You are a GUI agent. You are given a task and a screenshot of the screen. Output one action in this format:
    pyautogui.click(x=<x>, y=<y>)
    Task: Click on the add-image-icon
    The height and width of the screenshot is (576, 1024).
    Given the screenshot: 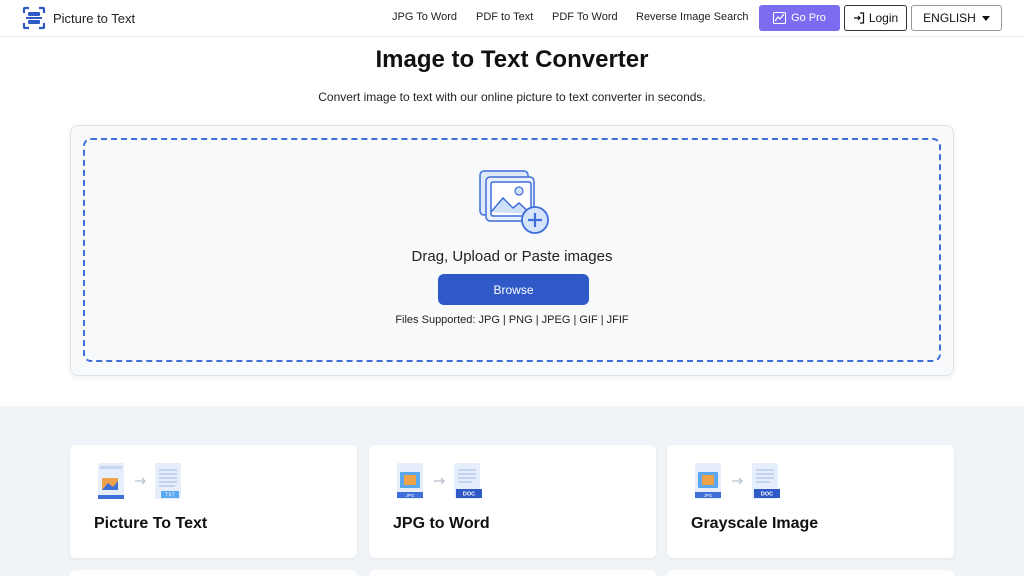 What is the action you would take?
    pyautogui.click(x=514, y=202)
    